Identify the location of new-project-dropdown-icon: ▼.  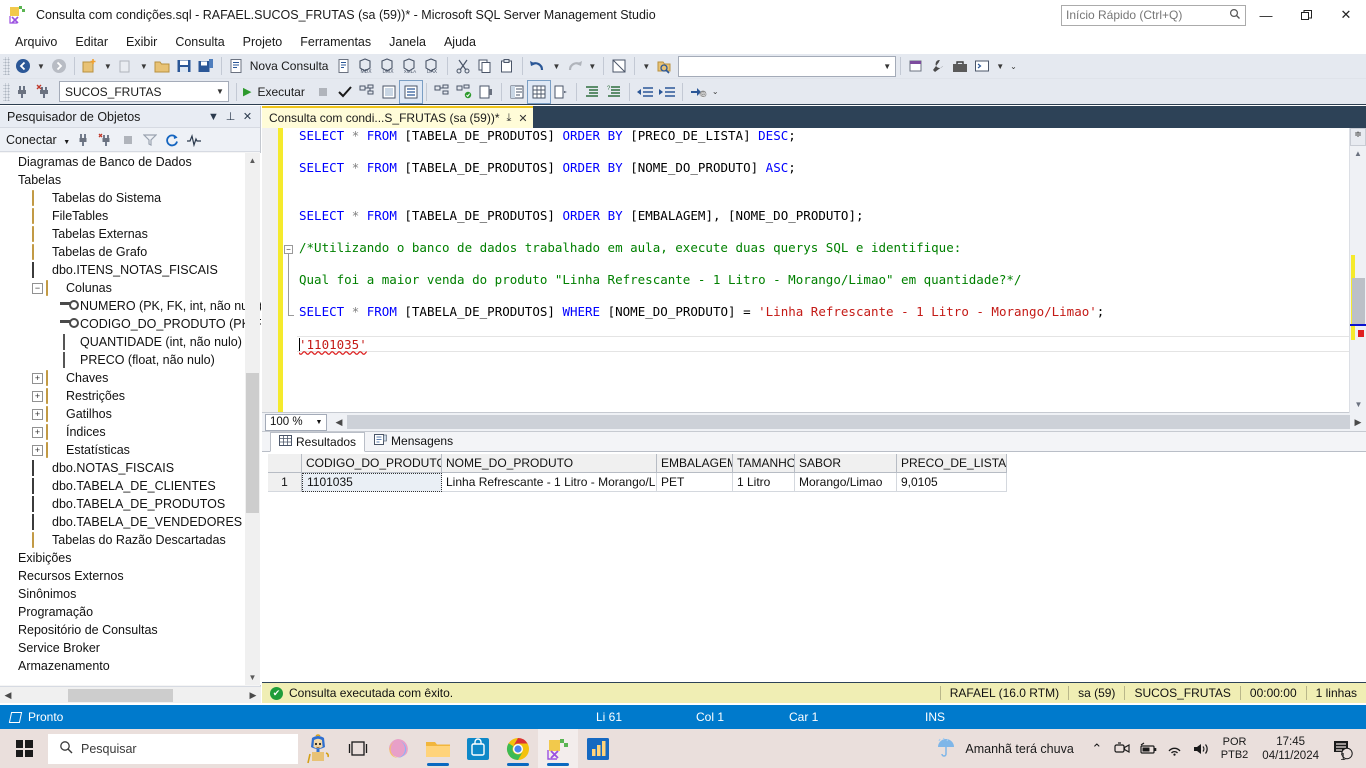
(108, 66).